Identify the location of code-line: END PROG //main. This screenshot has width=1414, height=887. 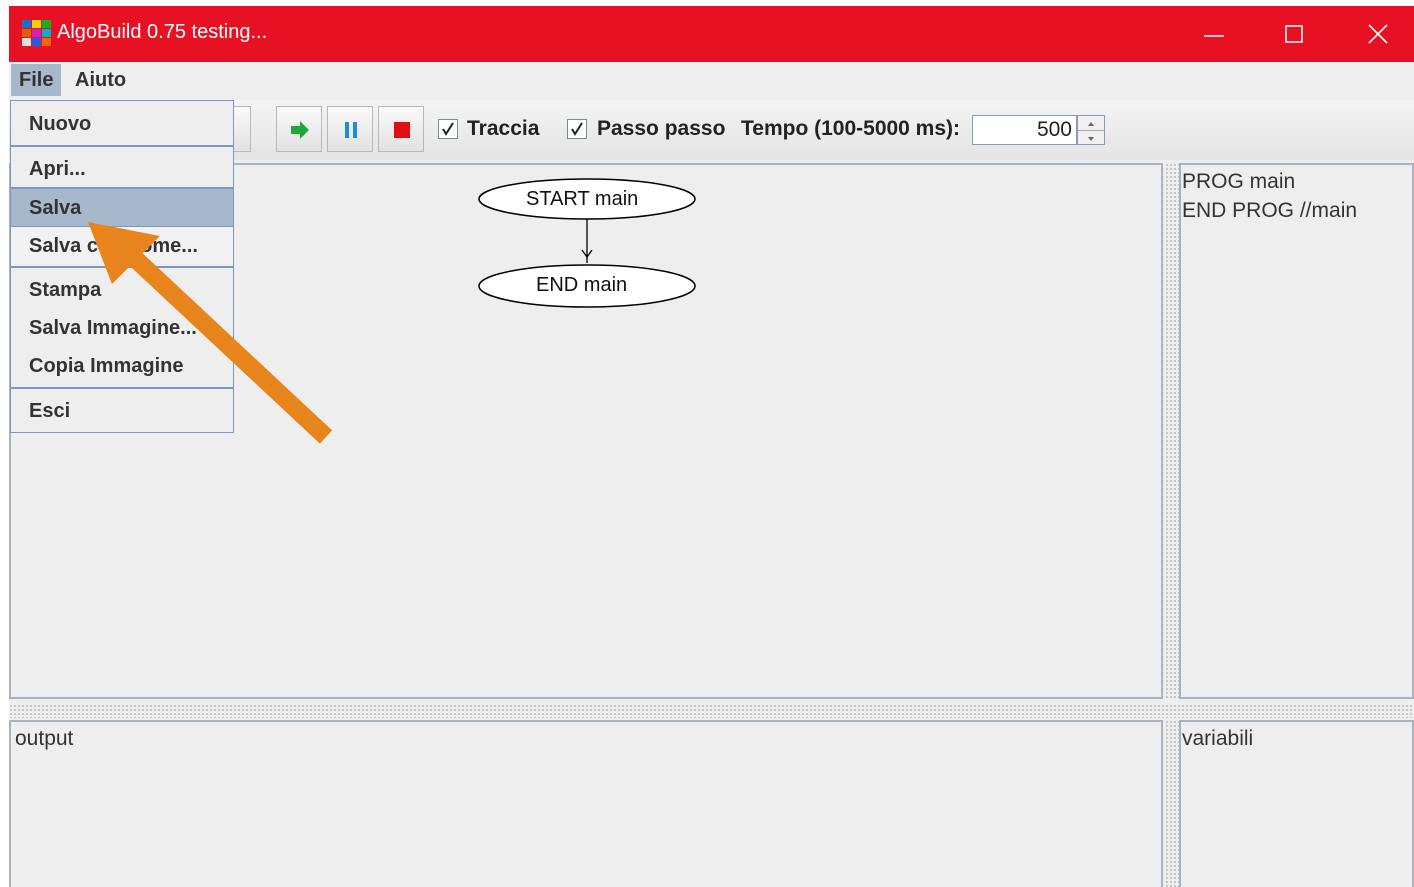
(1270, 210).